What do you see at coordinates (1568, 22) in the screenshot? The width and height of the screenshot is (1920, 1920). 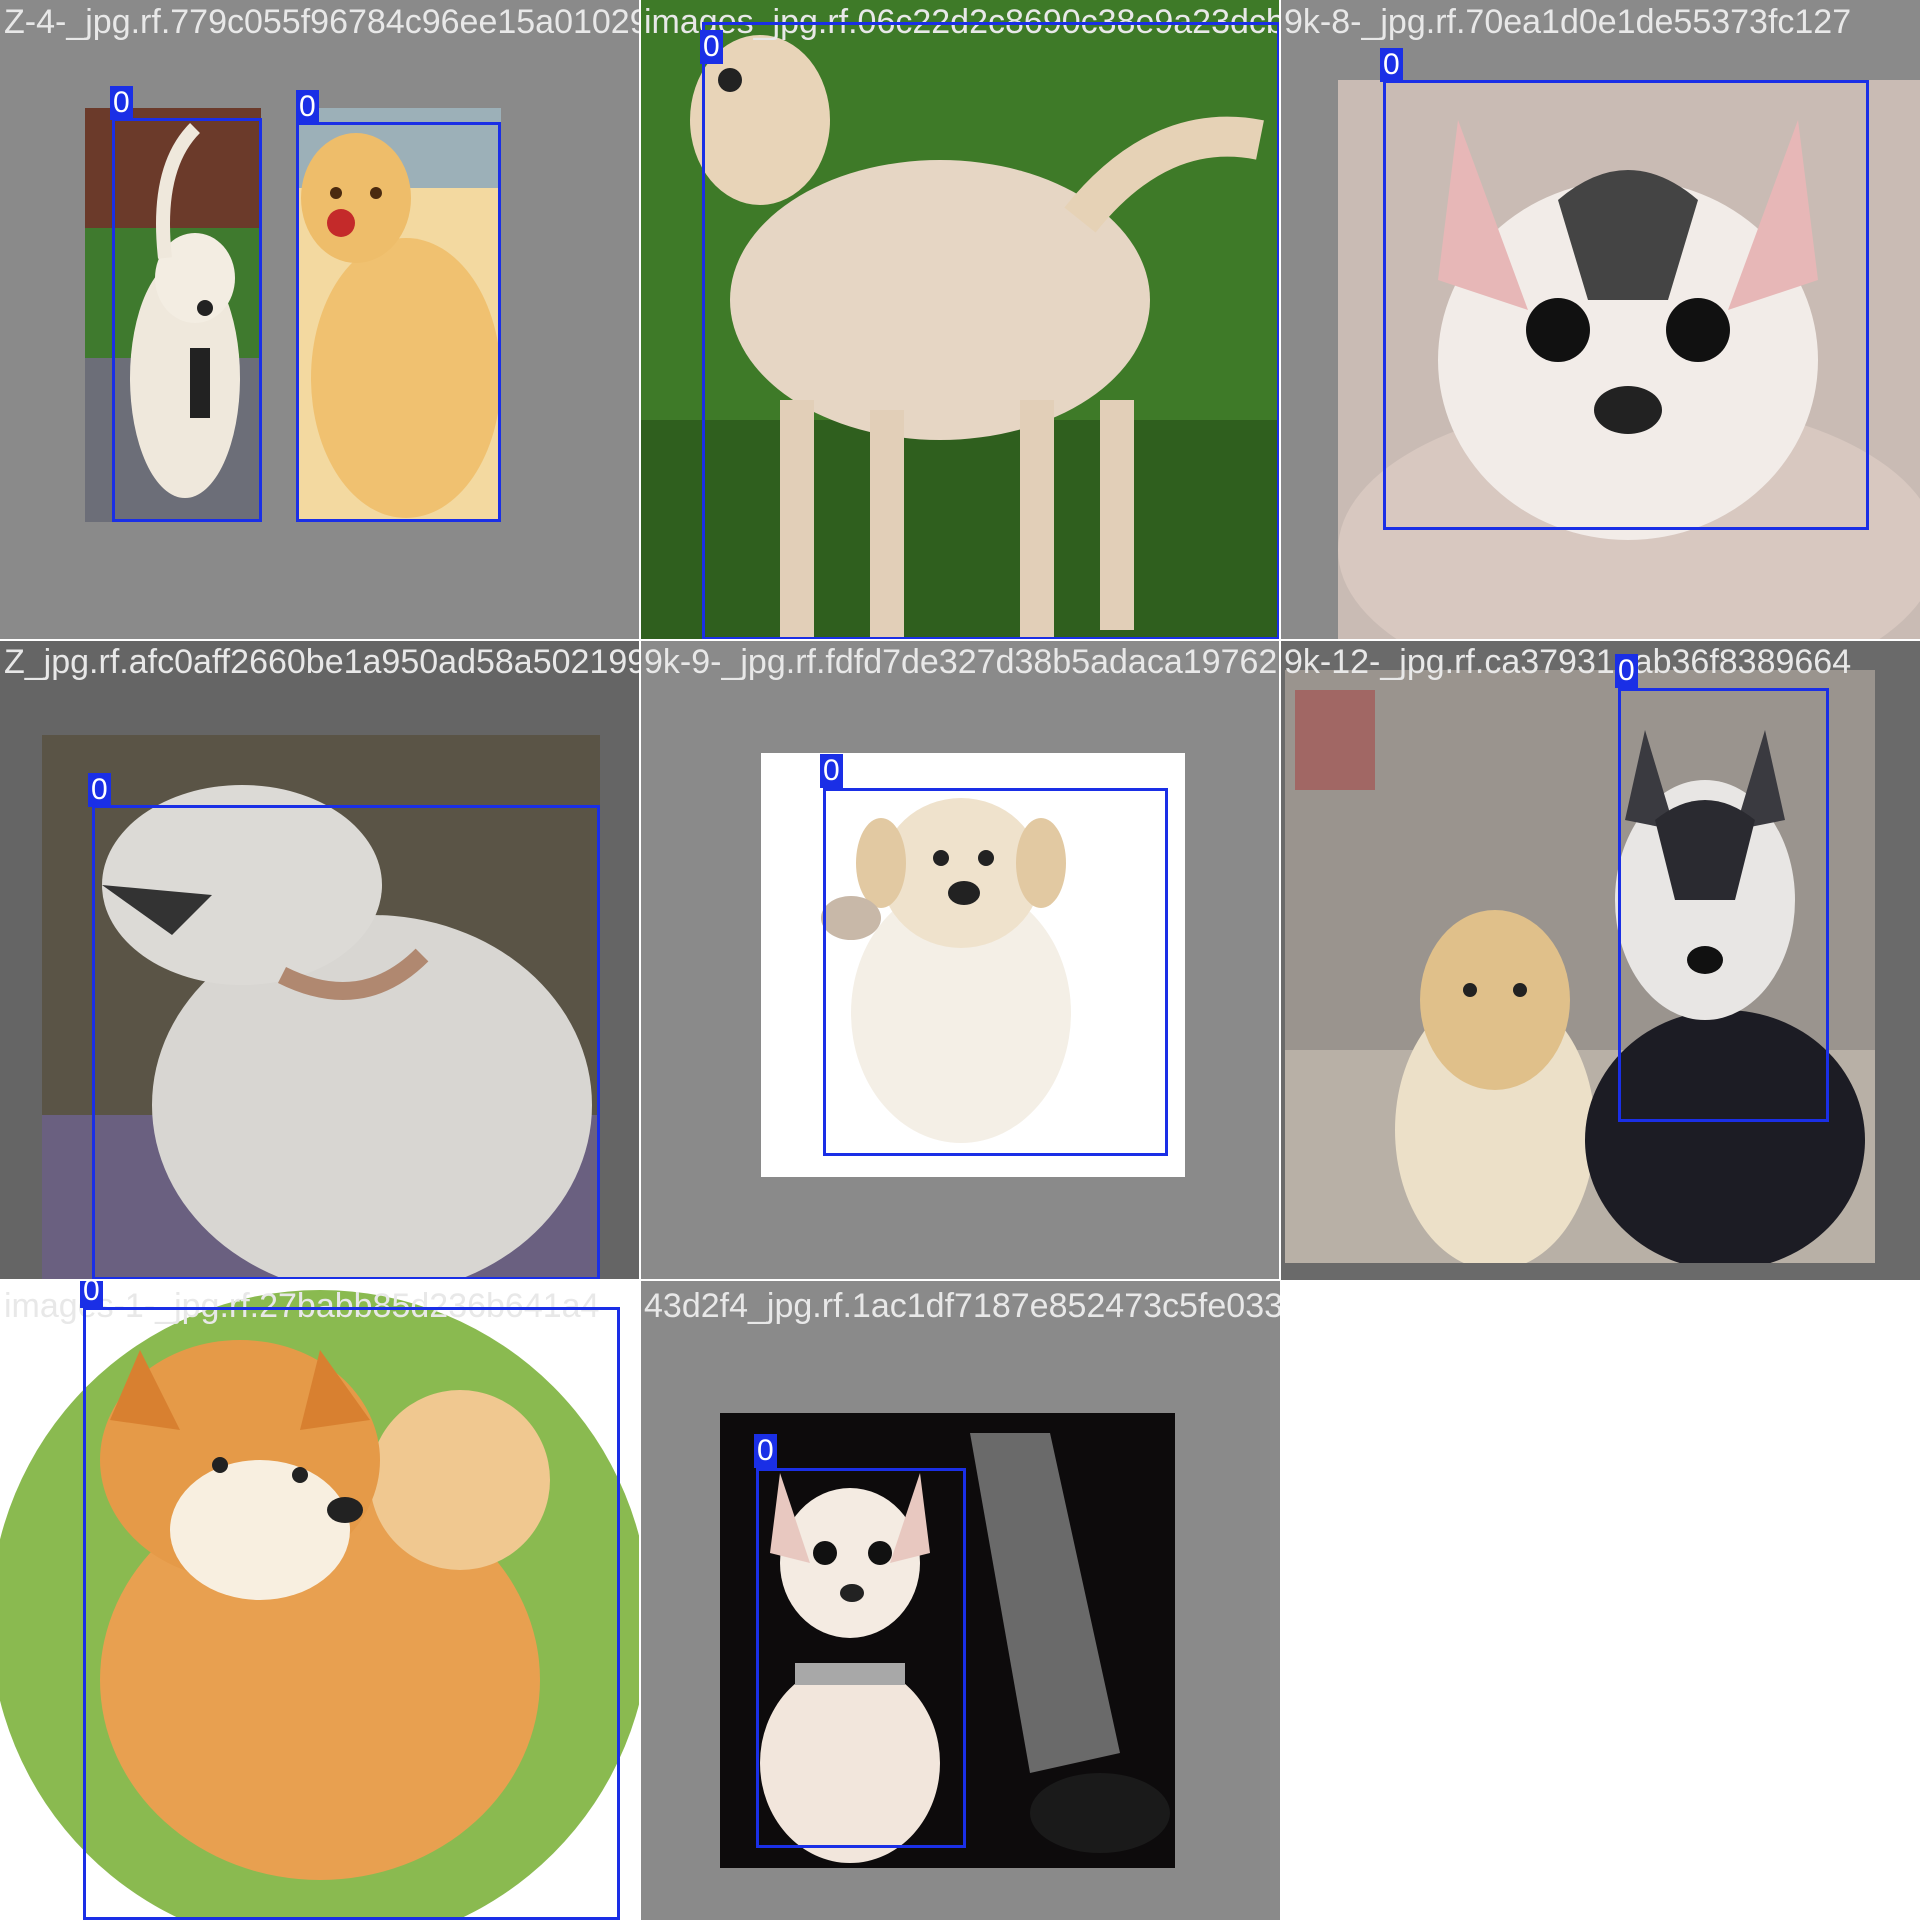 I see `image-filename: 9k-8-_jpg.rf.70ea1d0e1de55373fc127` at bounding box center [1568, 22].